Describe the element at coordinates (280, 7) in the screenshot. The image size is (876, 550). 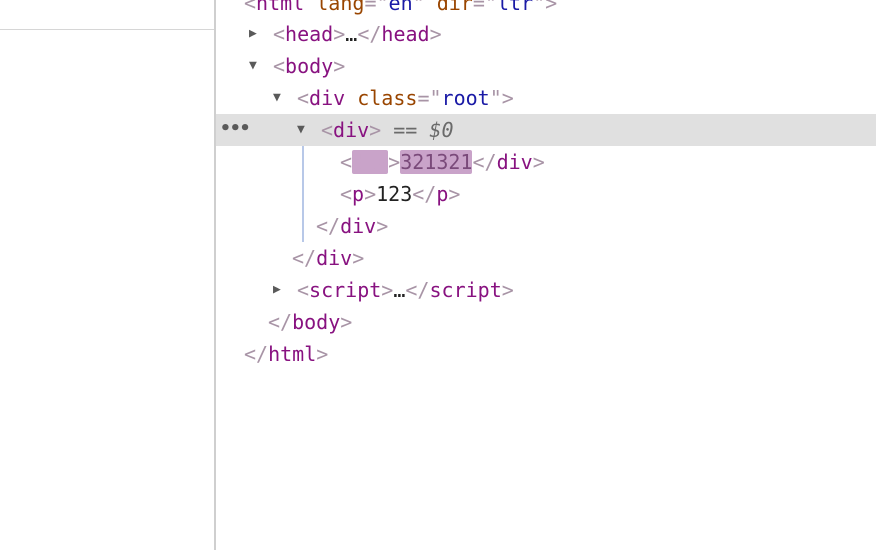
I see `tag-name: html` at that location.